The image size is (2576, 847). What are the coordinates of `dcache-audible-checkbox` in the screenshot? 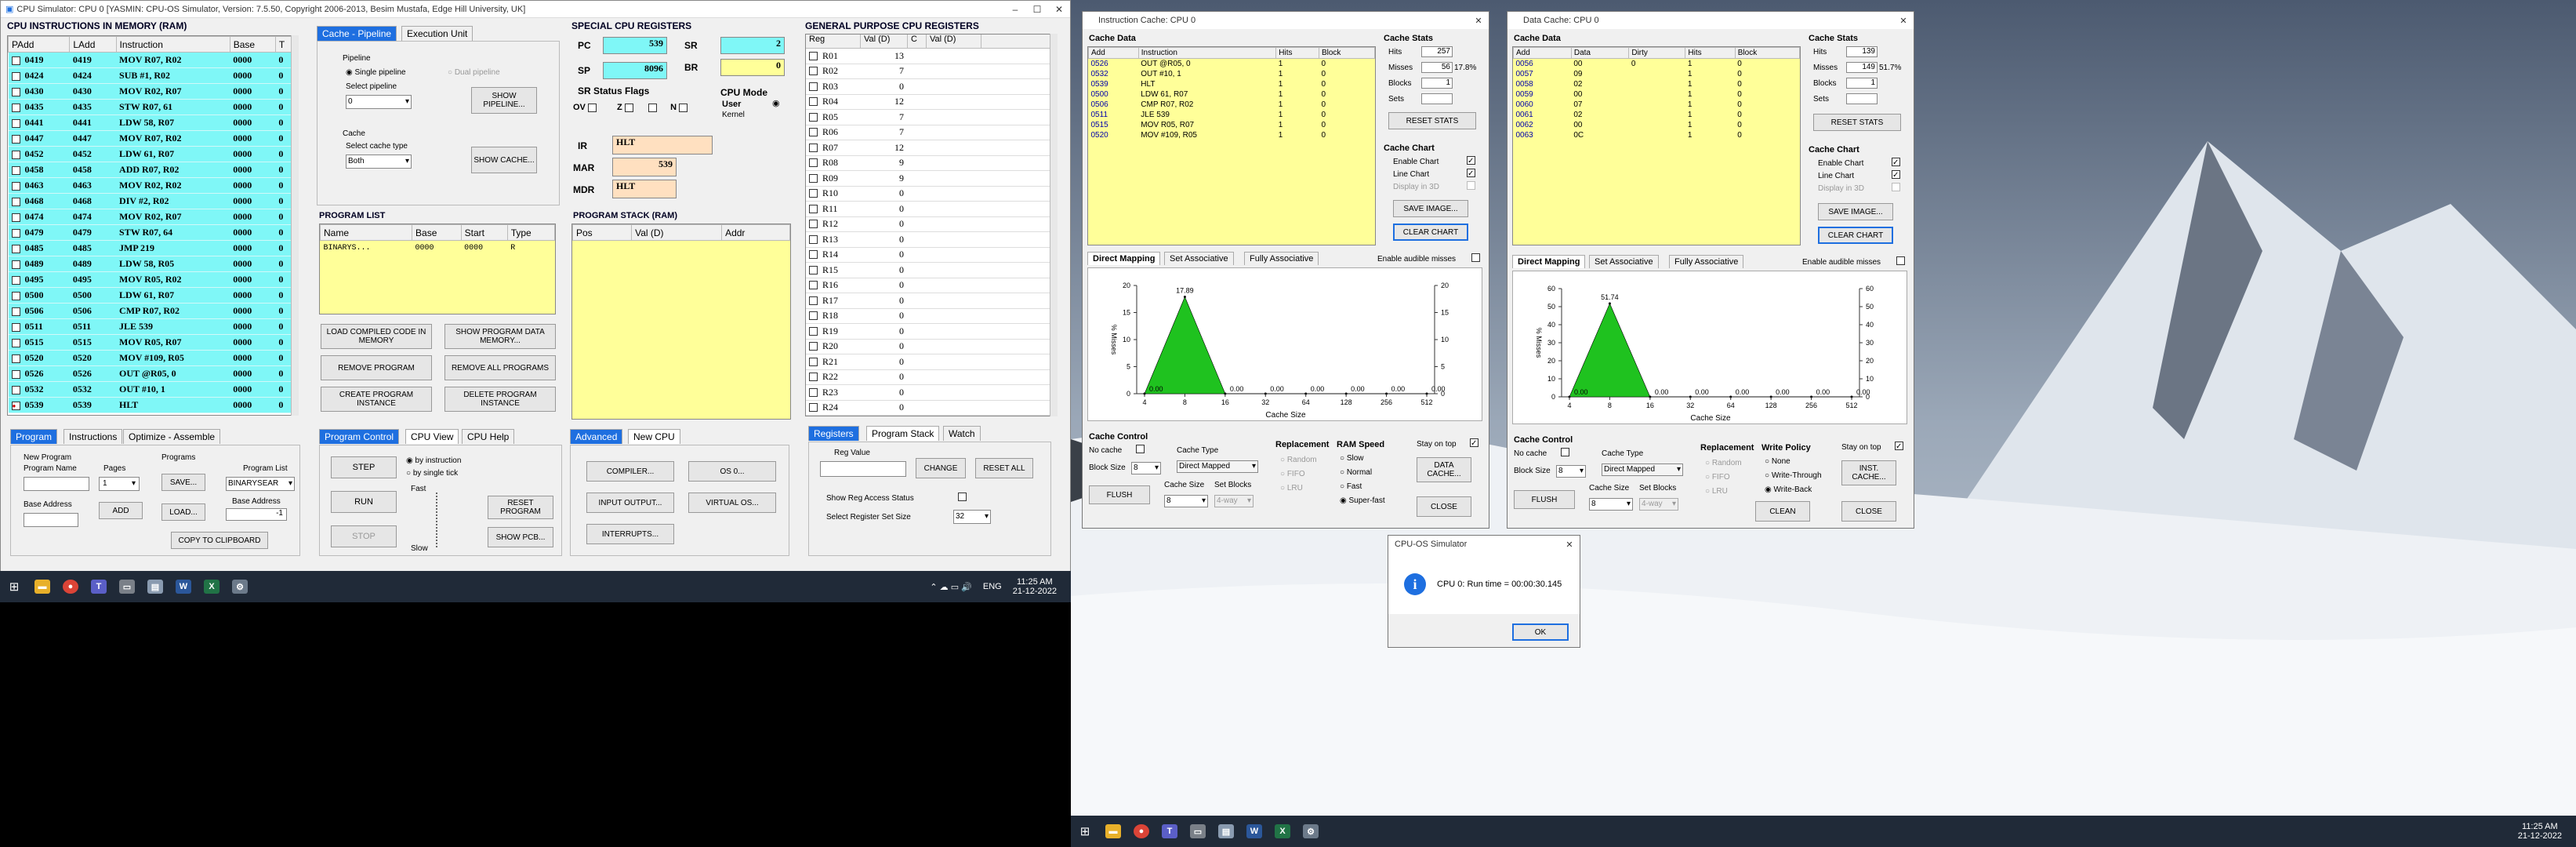 It's located at (1901, 260).